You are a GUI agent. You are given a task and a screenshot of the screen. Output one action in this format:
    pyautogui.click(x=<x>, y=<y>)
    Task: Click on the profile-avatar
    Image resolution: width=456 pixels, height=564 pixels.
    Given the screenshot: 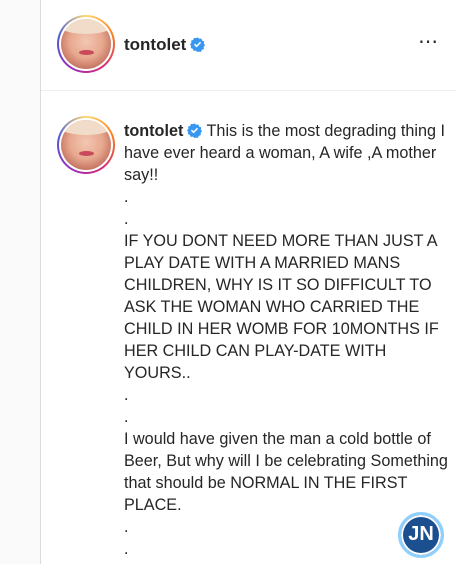 What is the action you would take?
    pyautogui.click(x=86, y=44)
    